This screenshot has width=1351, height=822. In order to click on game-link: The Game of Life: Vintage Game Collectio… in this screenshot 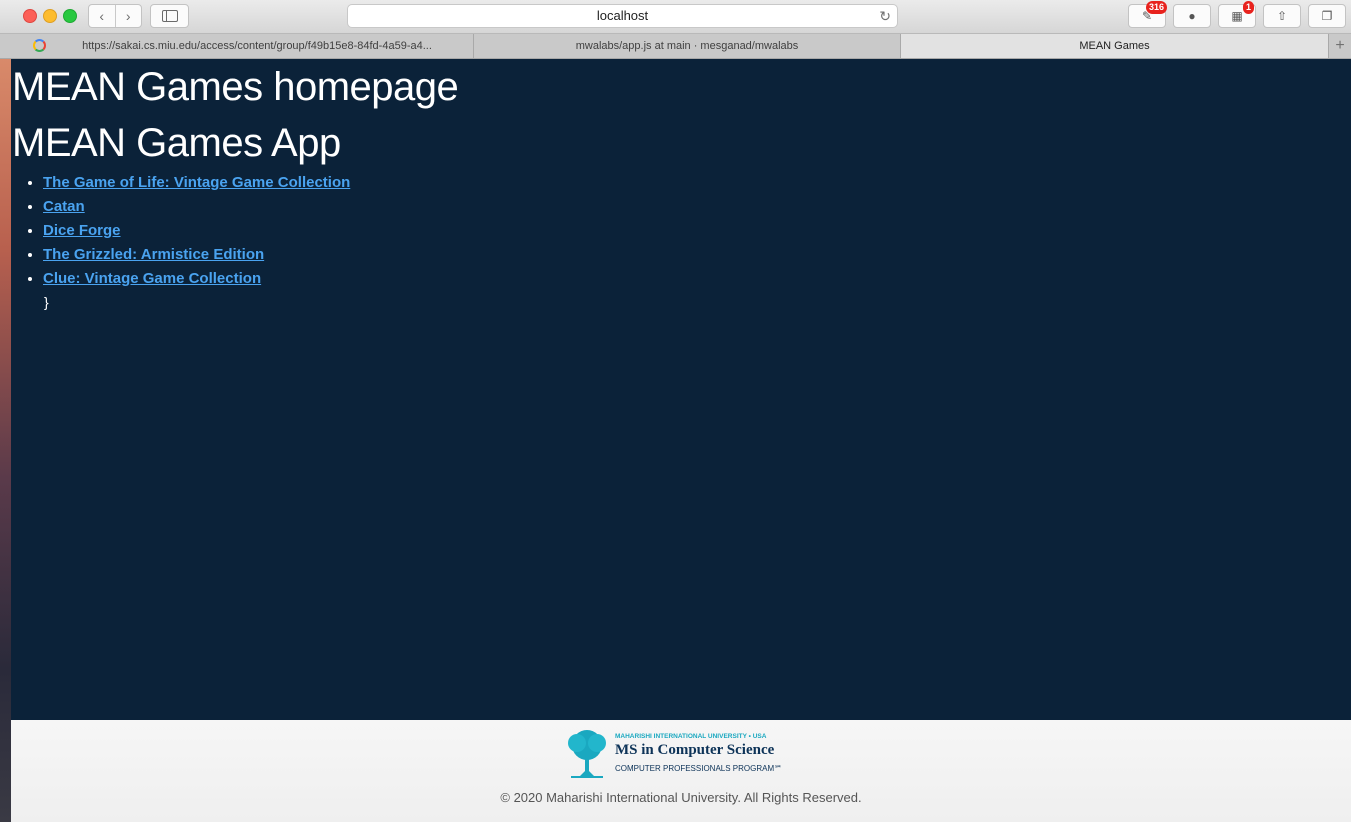, I will do `click(196, 182)`.